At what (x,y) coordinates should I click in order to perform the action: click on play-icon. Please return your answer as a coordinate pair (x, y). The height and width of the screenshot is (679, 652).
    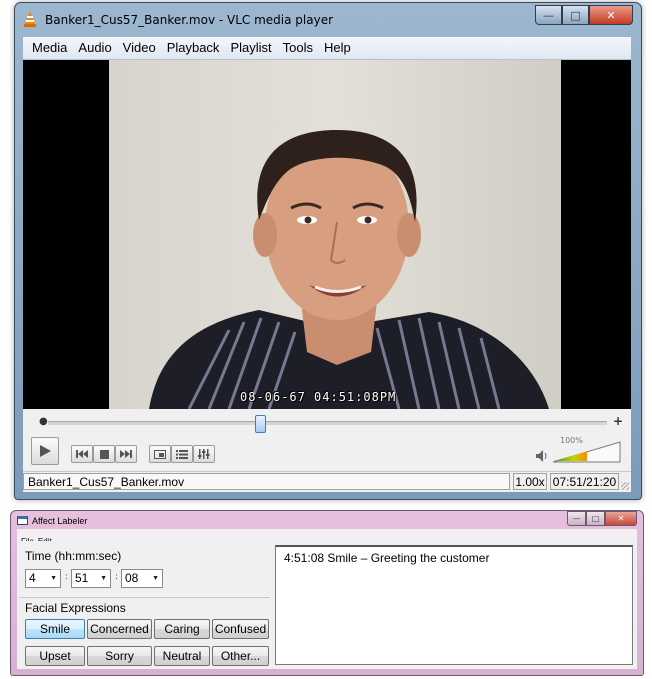
    Looking at the image, I should click on (45, 451).